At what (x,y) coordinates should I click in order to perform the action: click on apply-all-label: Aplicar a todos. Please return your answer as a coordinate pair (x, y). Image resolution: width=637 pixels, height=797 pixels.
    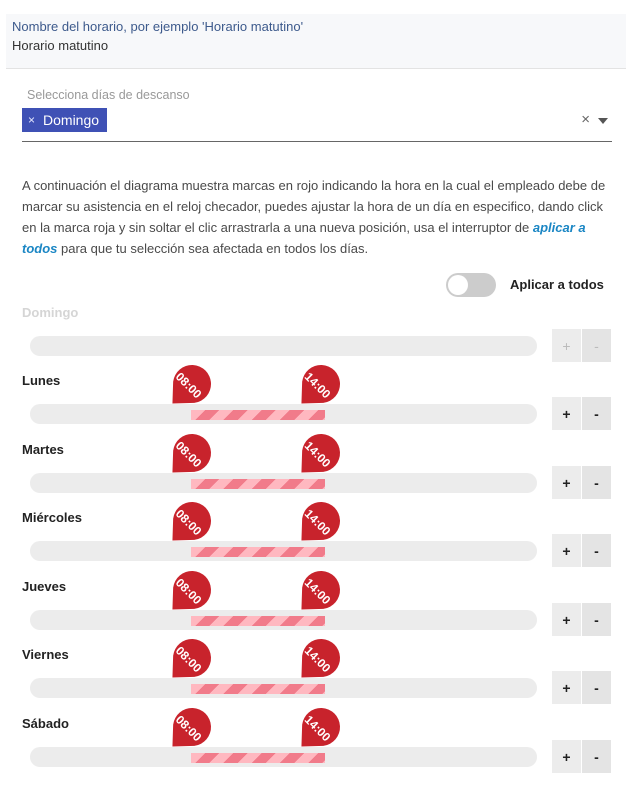
    Looking at the image, I should click on (557, 284).